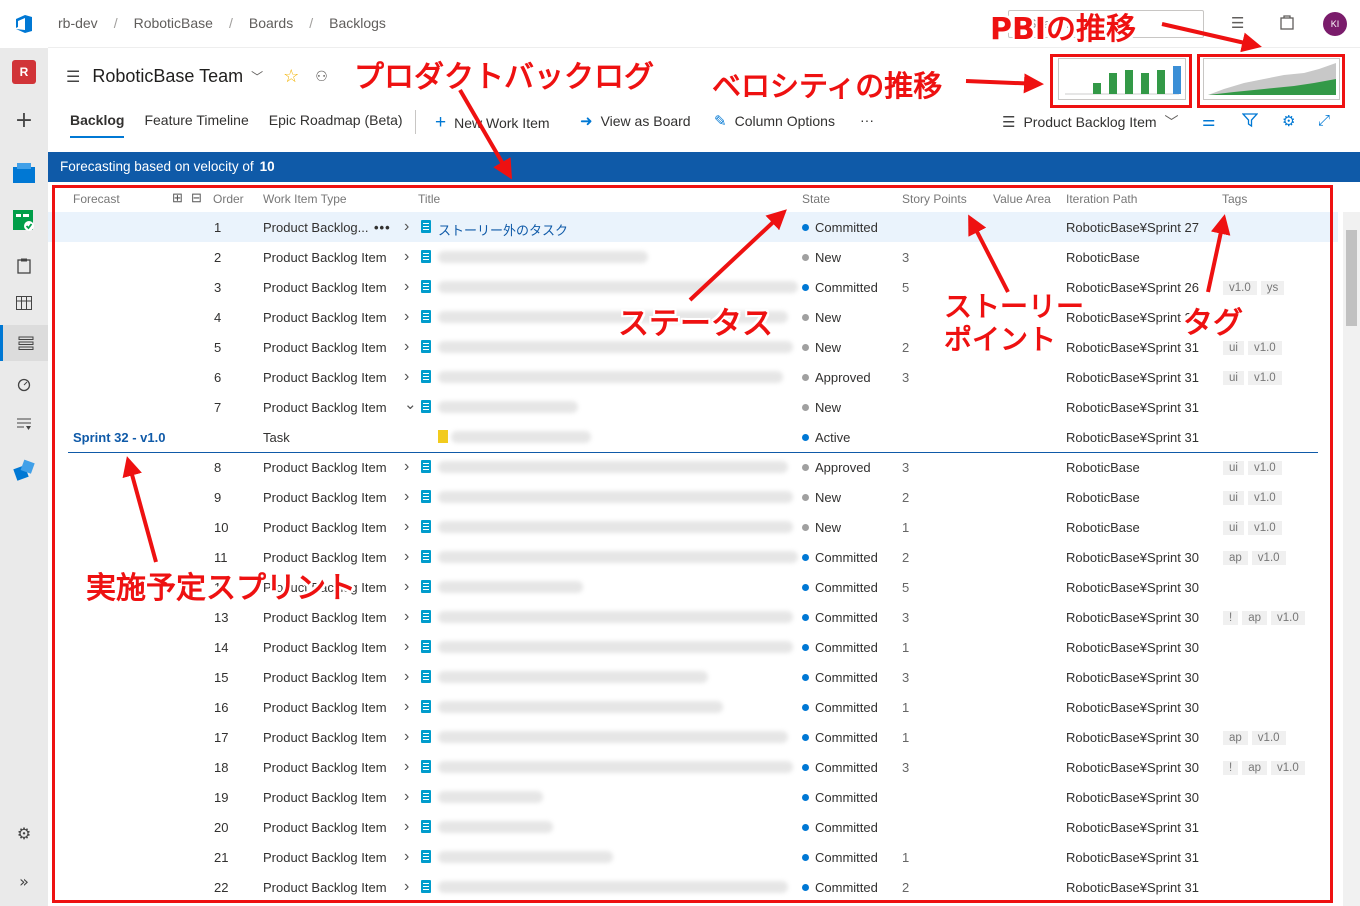 The height and width of the screenshot is (906, 1360). What do you see at coordinates (1250, 120) in the screenshot?
I see `filter-icon` at bounding box center [1250, 120].